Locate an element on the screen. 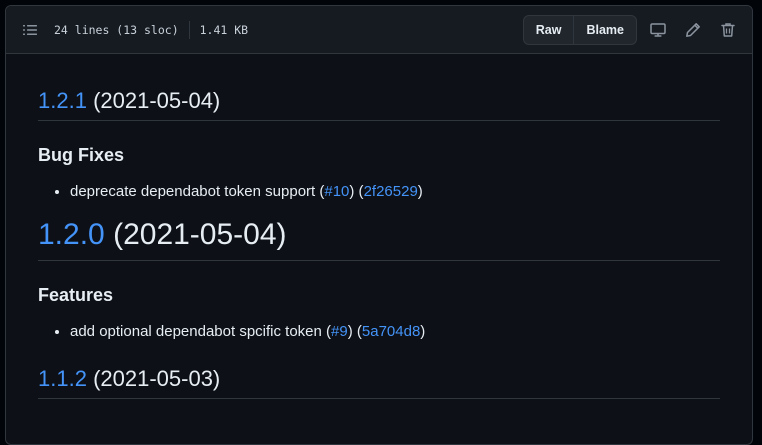 The image size is (762, 445). meta-divider is located at coordinates (189, 29).